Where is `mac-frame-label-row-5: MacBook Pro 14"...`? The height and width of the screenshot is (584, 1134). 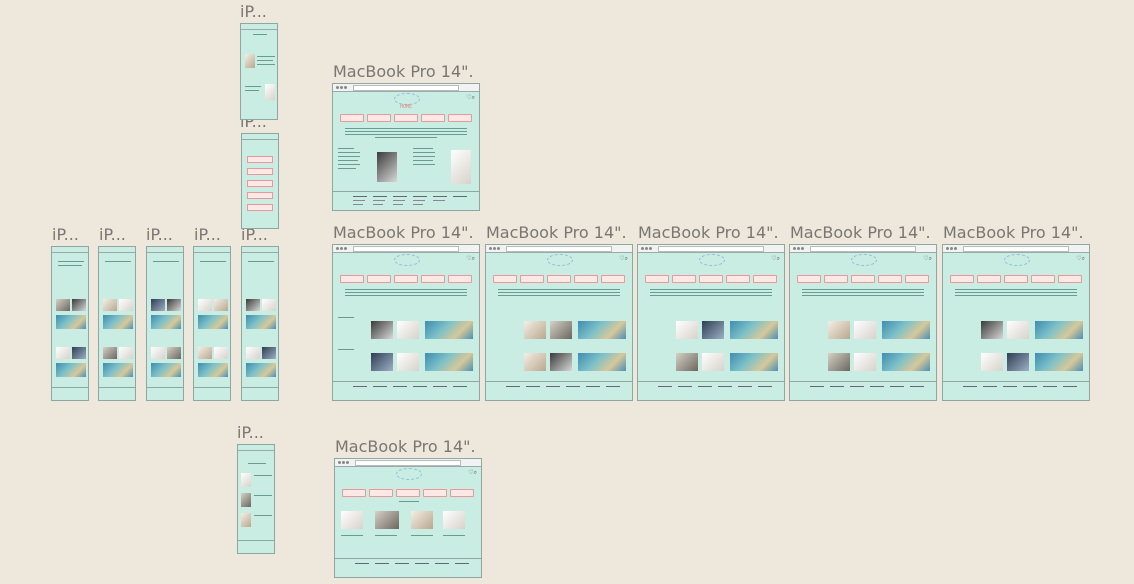 mac-frame-label-row-5: MacBook Pro 14"... is located at coordinates (1013, 233).